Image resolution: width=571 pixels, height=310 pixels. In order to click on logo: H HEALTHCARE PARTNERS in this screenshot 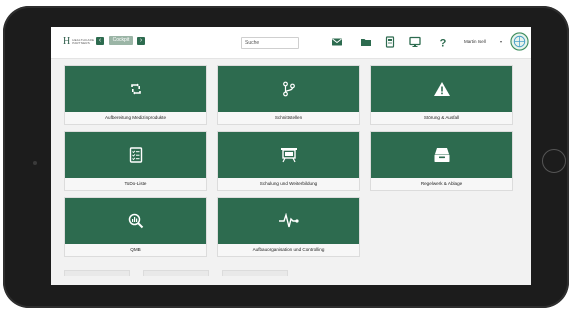, I will do `click(80, 41)`.